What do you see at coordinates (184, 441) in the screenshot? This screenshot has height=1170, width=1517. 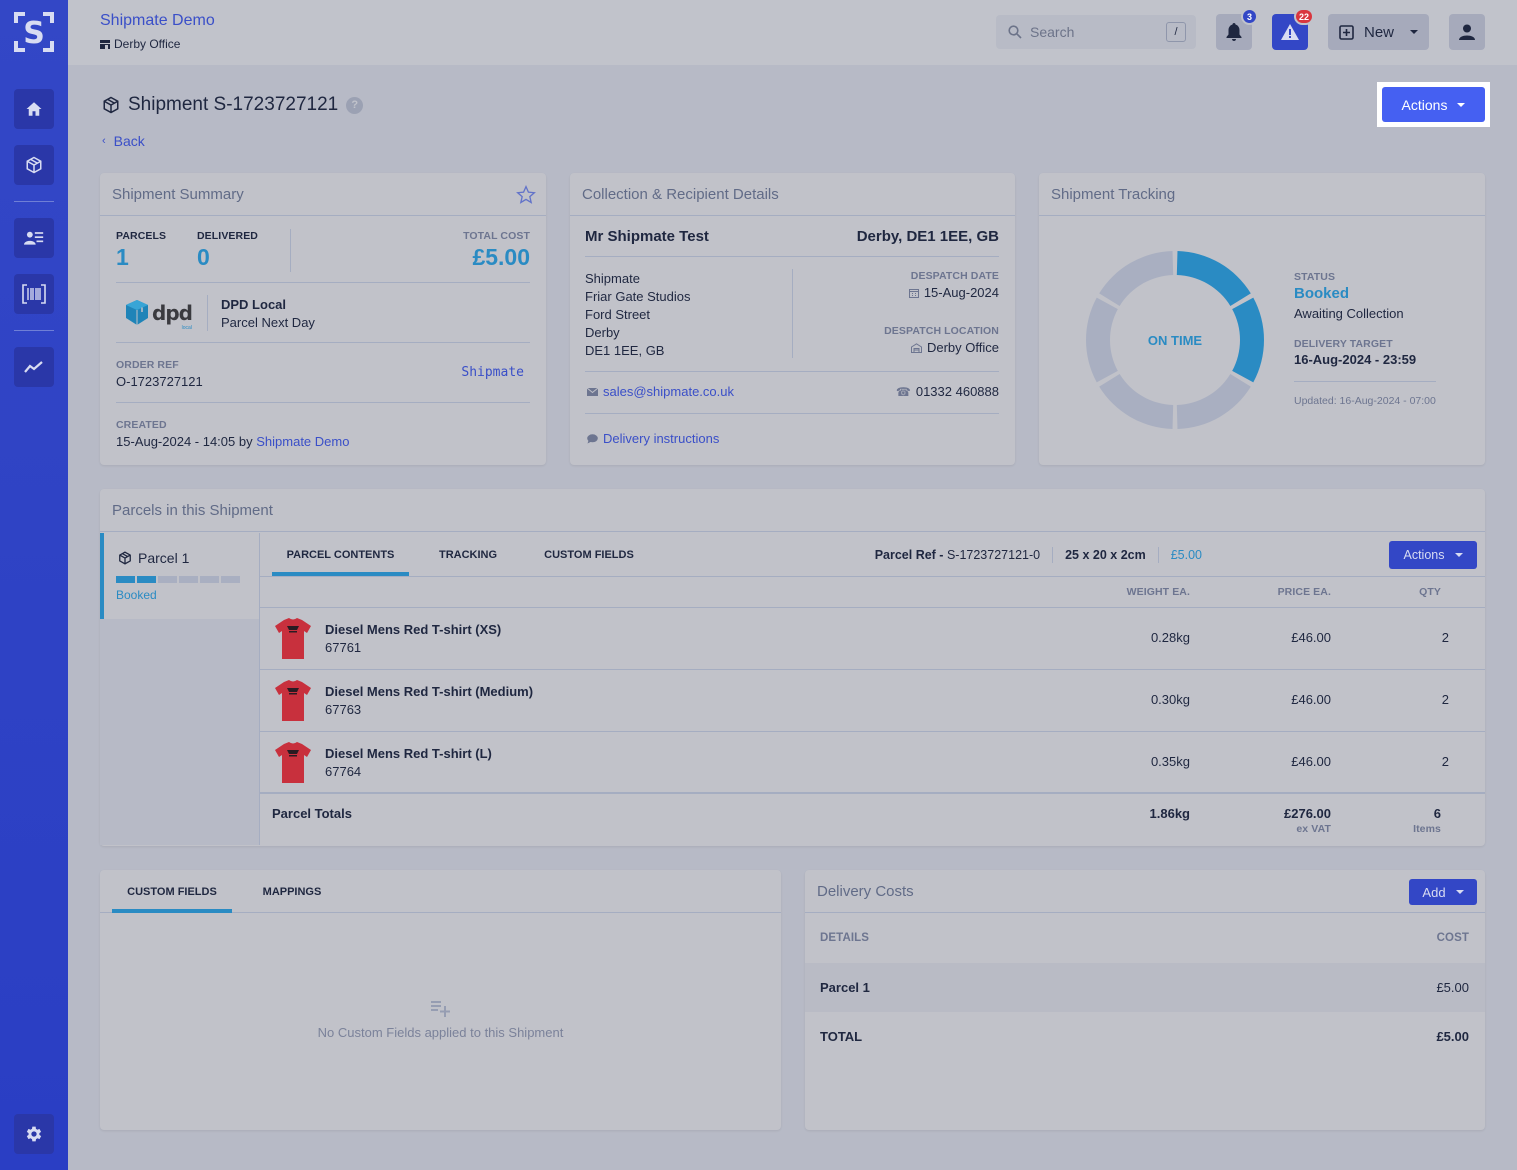 I see `created-value: 15-Aug-2024 - 14:05 by` at bounding box center [184, 441].